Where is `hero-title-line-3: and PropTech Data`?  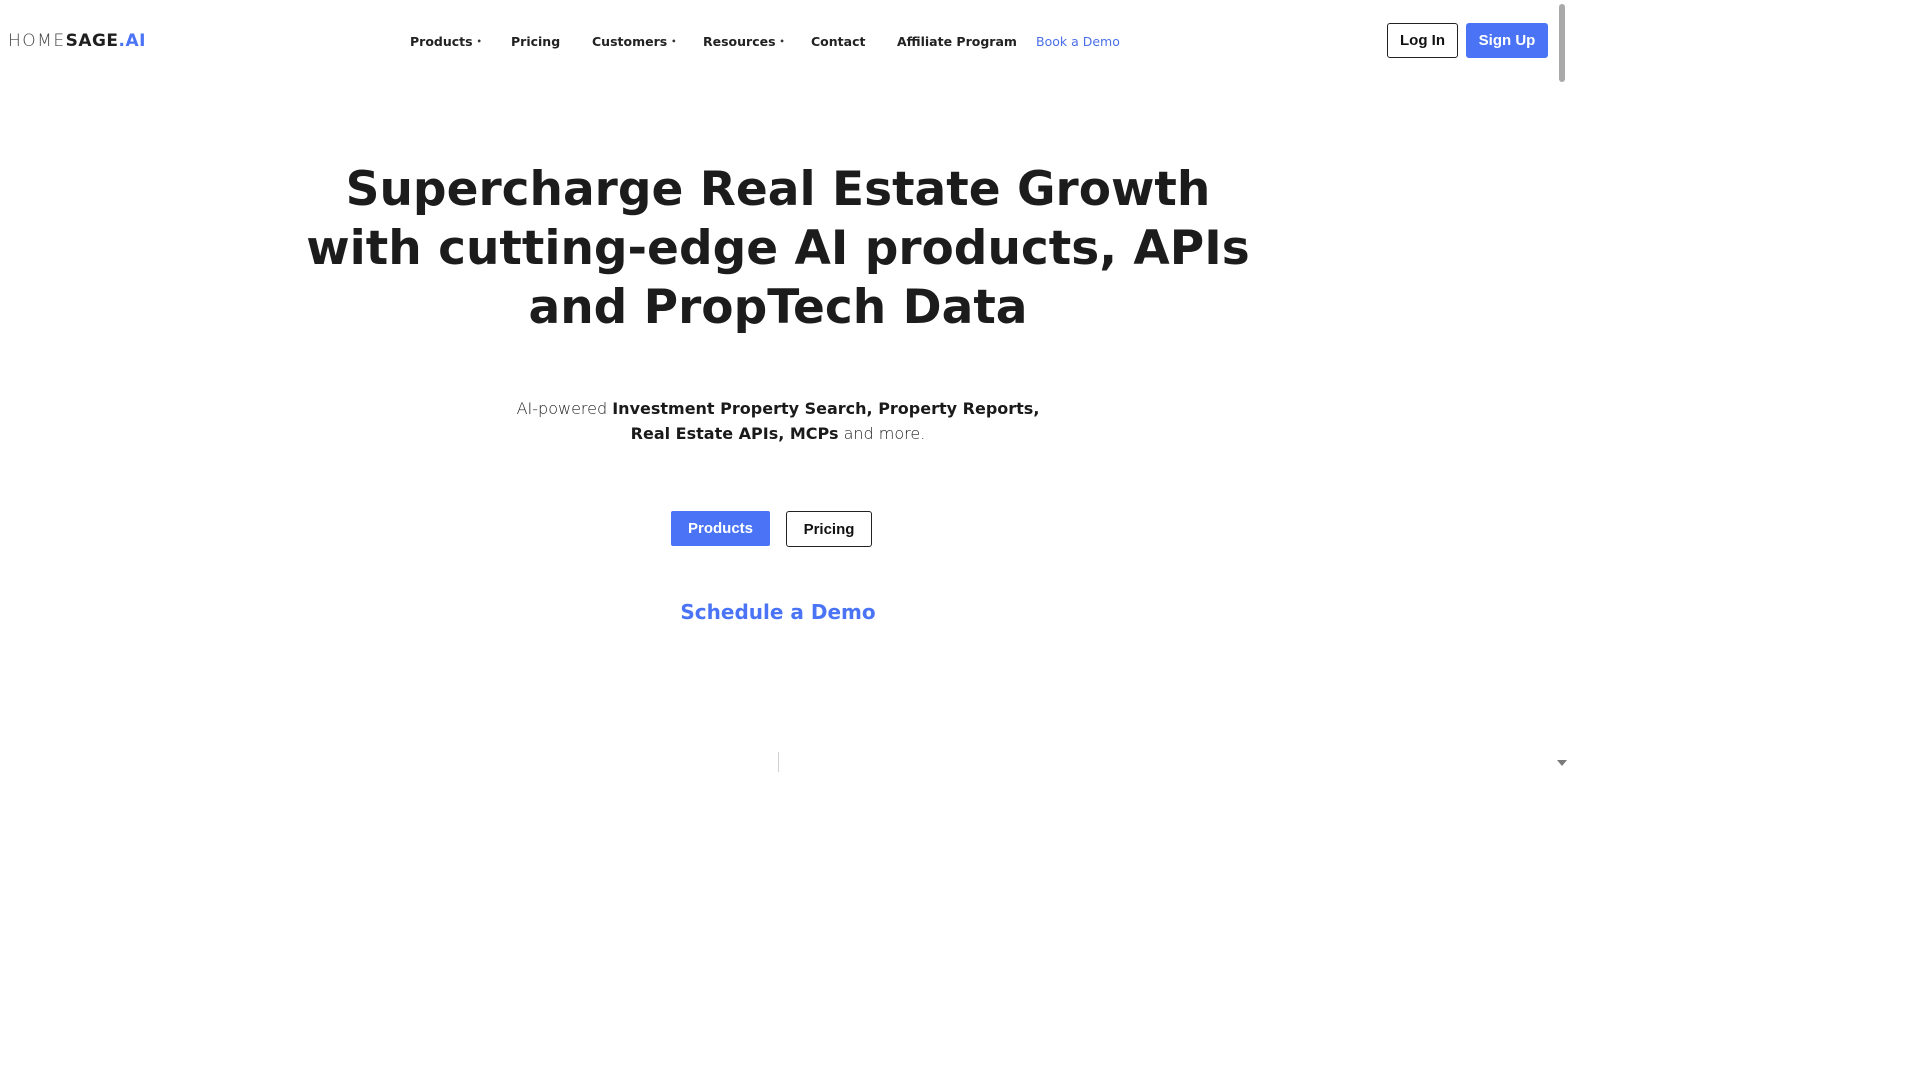
hero-title-line-3: and PropTech Data is located at coordinates (778, 307).